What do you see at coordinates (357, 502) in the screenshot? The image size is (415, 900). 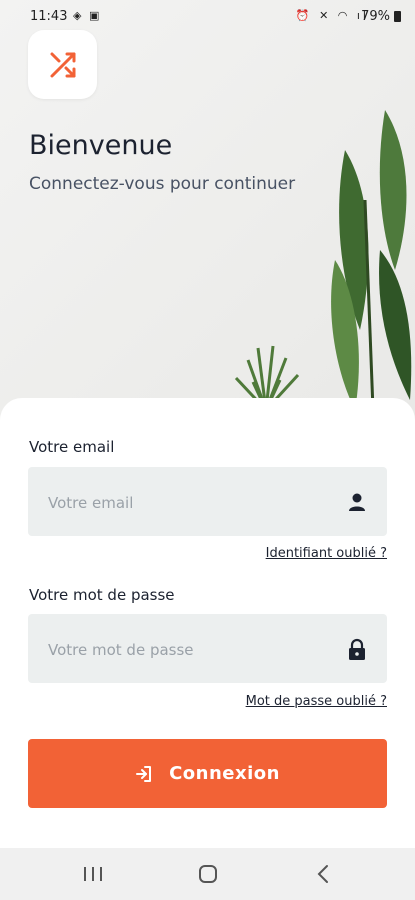 I see `user-icon` at bounding box center [357, 502].